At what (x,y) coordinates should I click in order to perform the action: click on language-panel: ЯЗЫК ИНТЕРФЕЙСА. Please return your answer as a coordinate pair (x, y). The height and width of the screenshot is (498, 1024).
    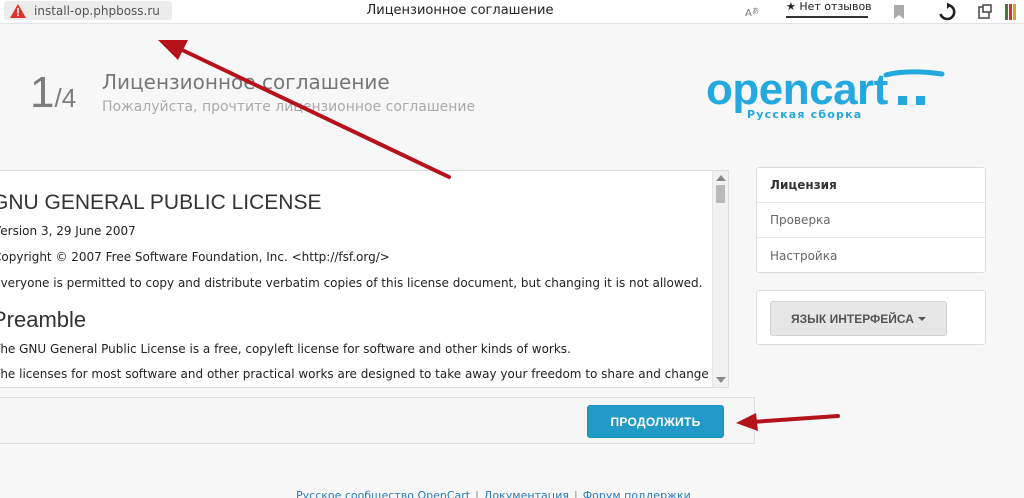
    Looking at the image, I should click on (871, 317).